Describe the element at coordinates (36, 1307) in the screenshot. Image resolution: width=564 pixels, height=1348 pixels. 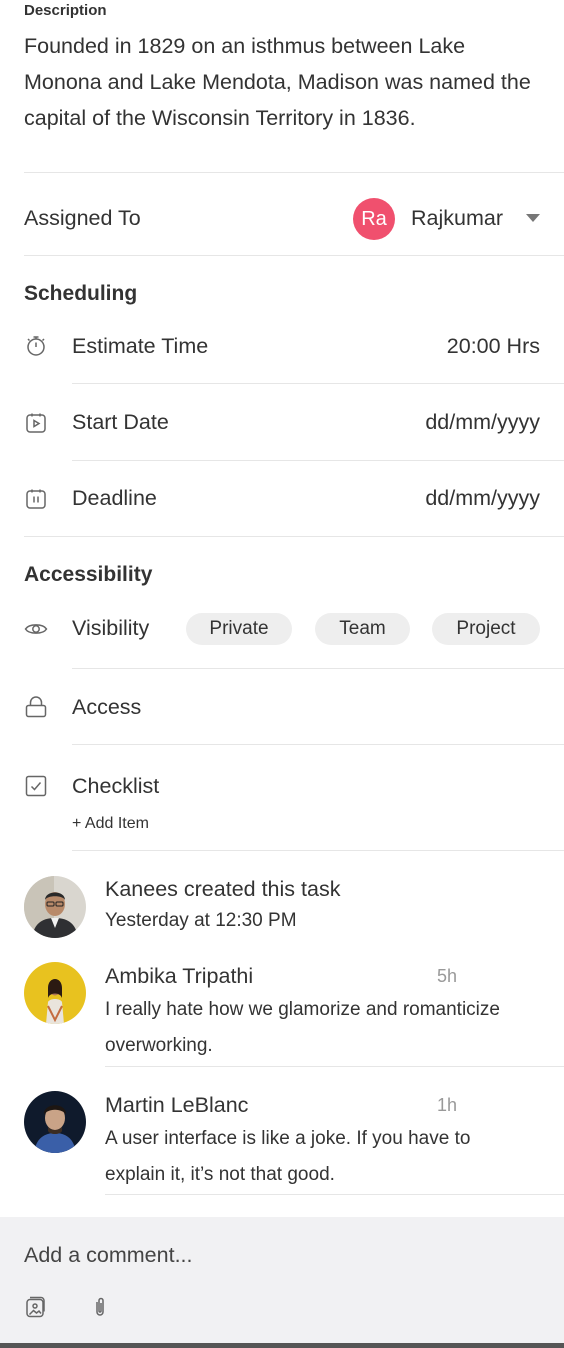
I see `image-icon` at that location.